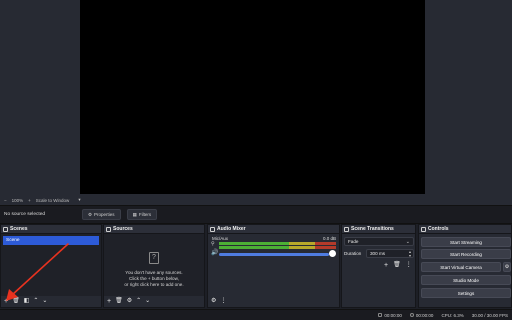 Image resolution: width=512 pixels, height=320 pixels. What do you see at coordinates (90, 214) in the screenshot?
I see `gear-icon: ⚙` at bounding box center [90, 214].